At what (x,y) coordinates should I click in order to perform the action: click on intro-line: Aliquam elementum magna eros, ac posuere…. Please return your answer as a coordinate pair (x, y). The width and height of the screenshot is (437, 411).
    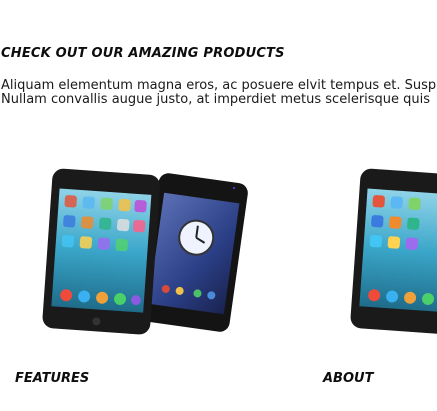
    Looking at the image, I should click on (219, 85).